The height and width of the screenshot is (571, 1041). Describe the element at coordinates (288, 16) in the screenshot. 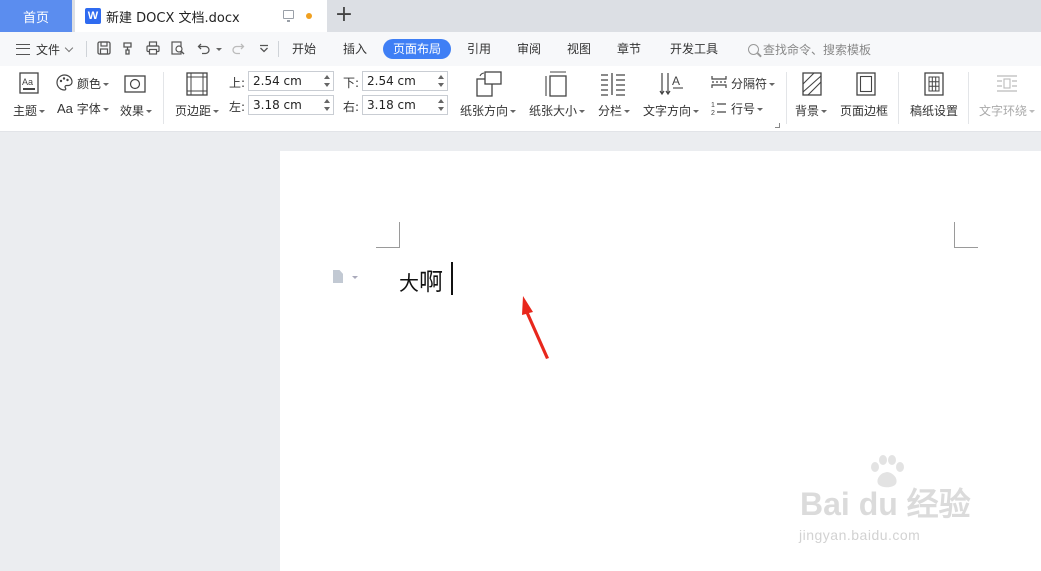

I see `monitor-icon` at that location.